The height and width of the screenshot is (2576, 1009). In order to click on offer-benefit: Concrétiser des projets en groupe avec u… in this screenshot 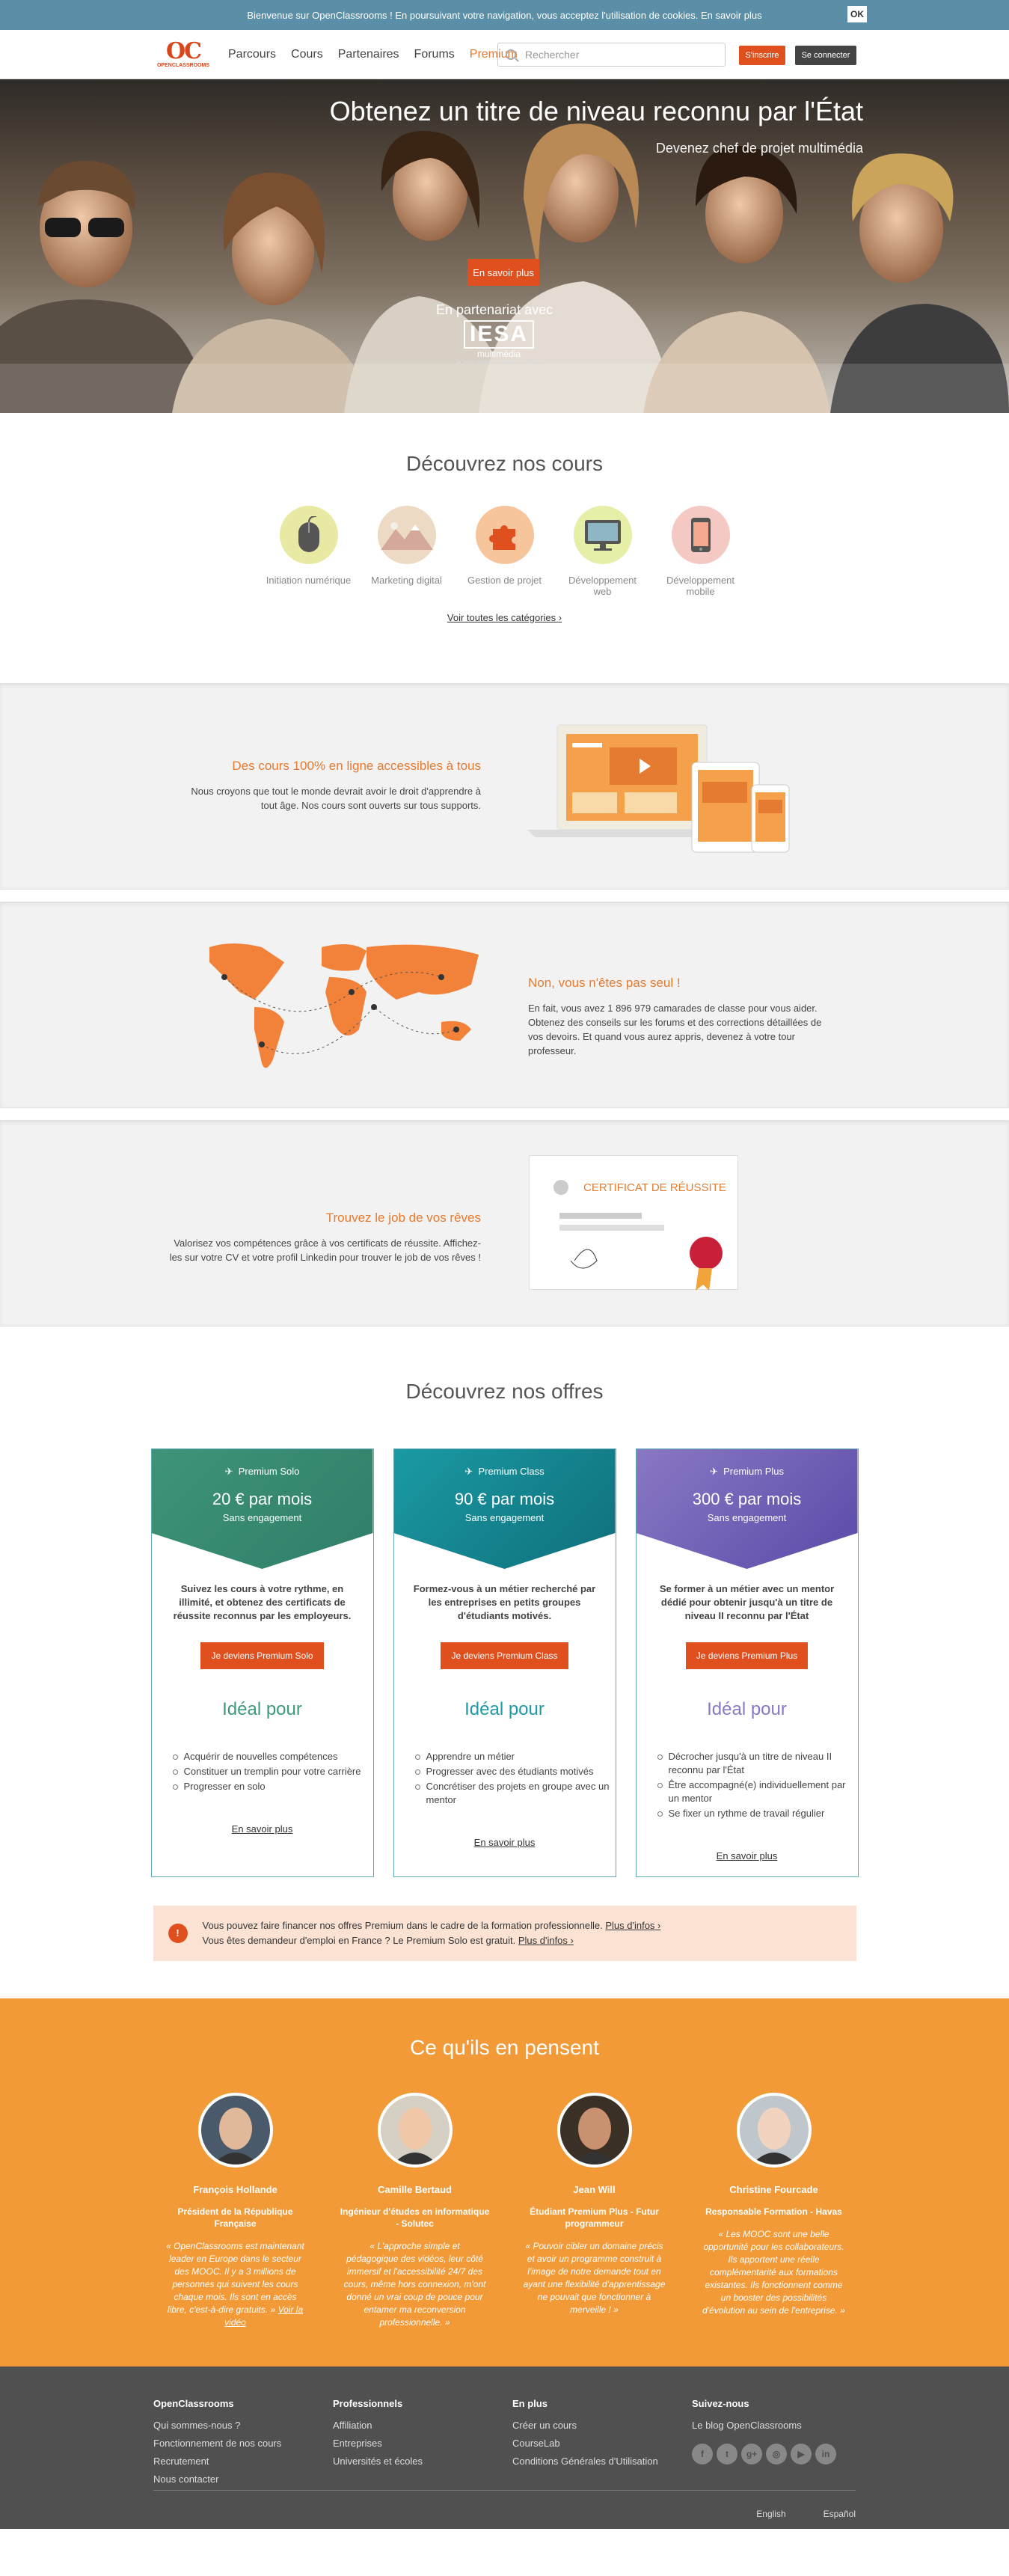, I will do `click(515, 1794)`.